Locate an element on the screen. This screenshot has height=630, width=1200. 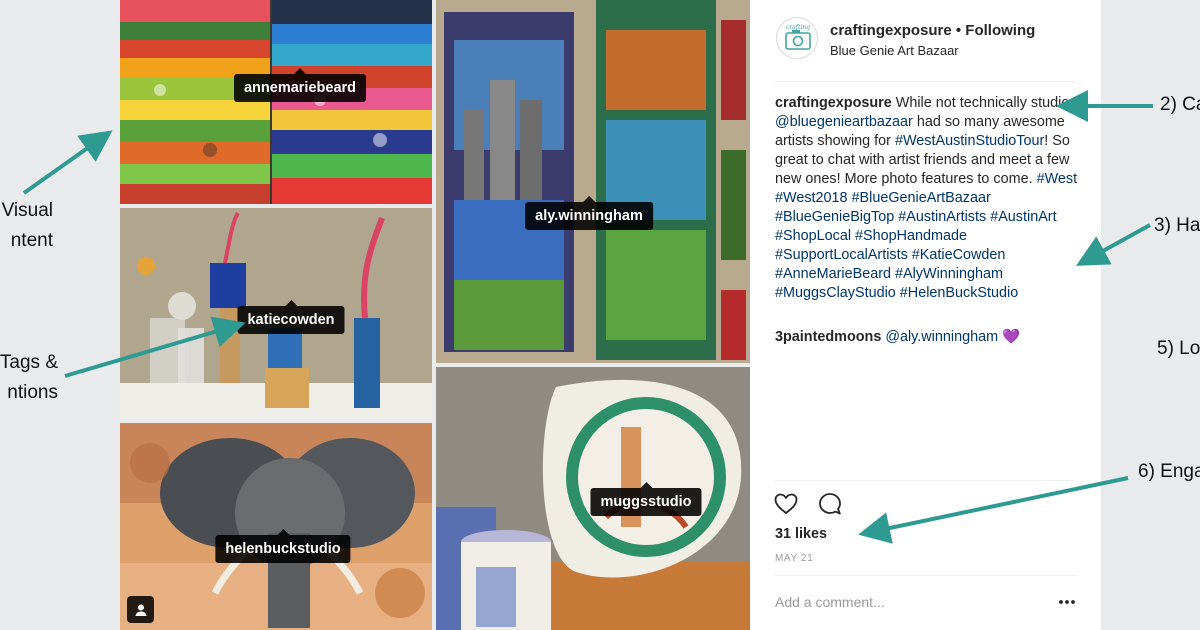
post-date: MAY 21 is located at coordinates (794, 558).